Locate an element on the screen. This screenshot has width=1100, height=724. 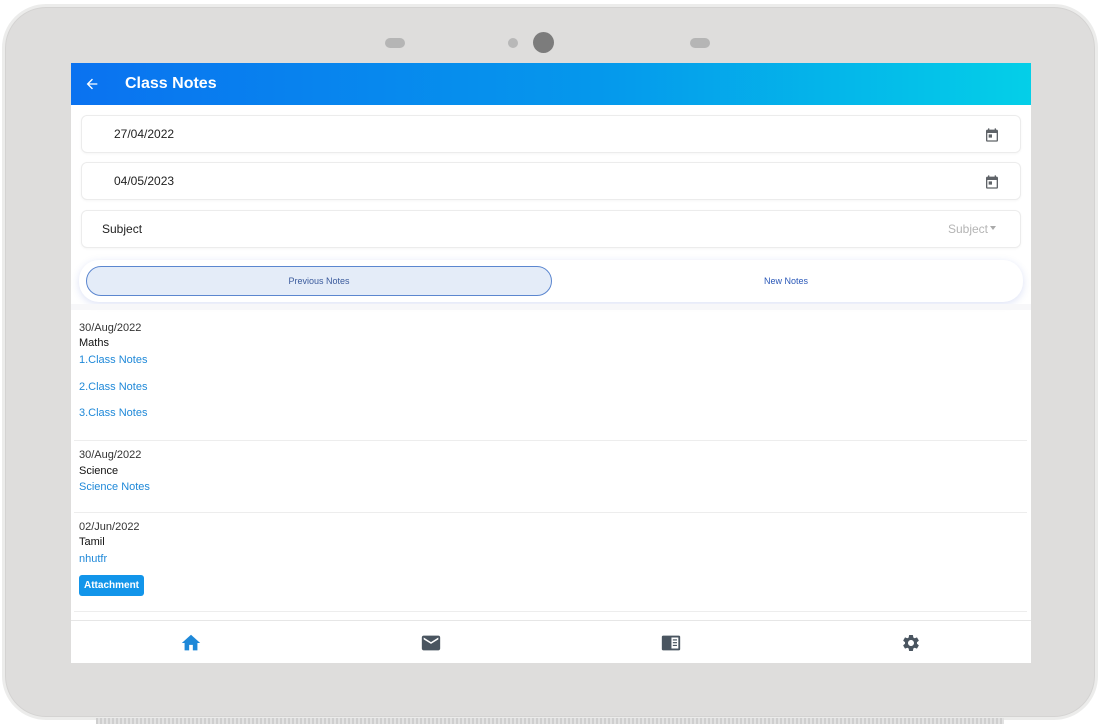
note-subject: Science is located at coordinates (99, 471).